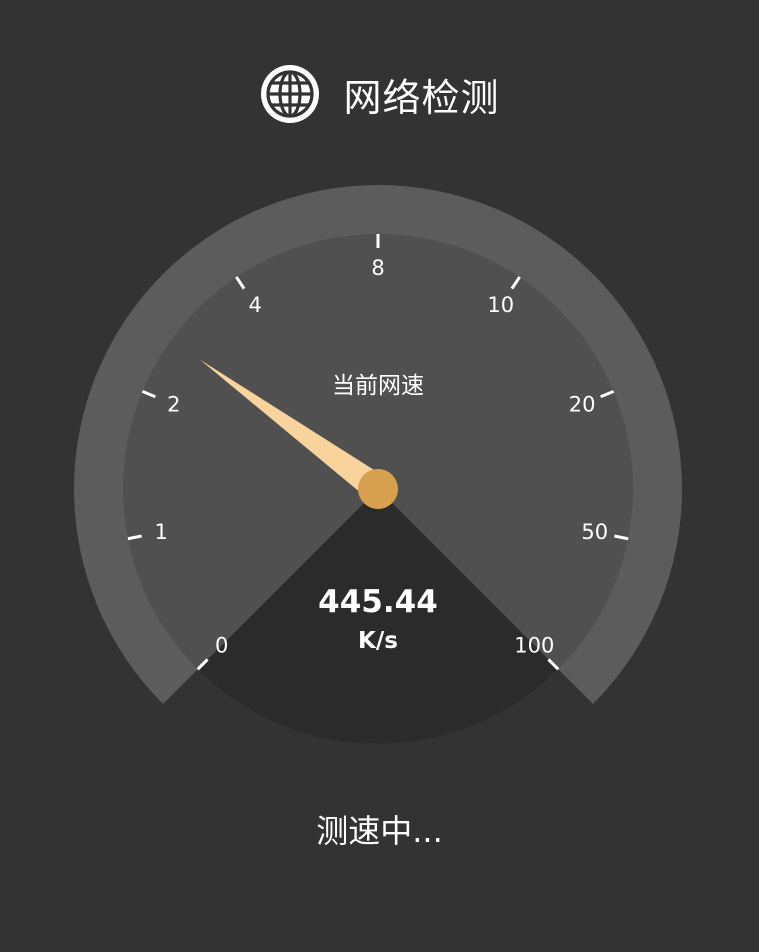 The width and height of the screenshot is (759, 952). I want to click on gauge-tick-label: 4, so click(255, 305).